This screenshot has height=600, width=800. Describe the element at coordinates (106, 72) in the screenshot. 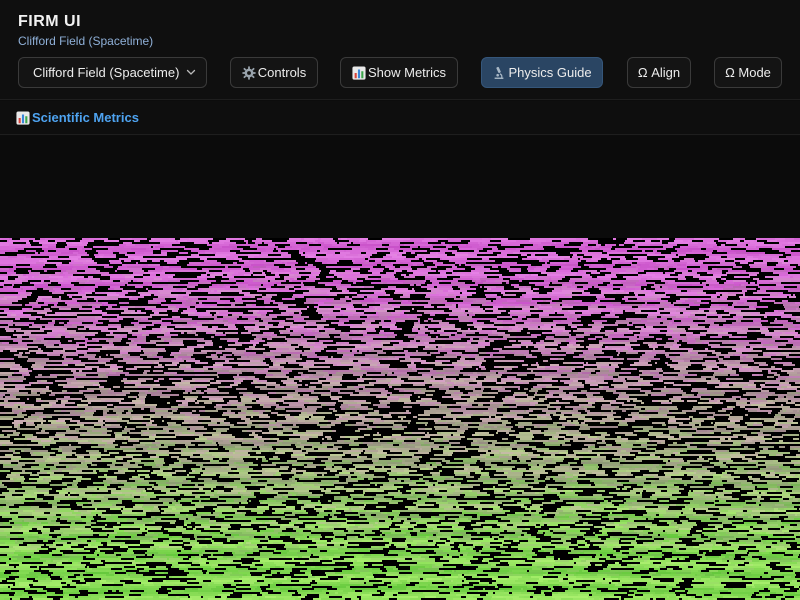

I see `field-select-value: Clifford Field (Spacetime)` at that location.